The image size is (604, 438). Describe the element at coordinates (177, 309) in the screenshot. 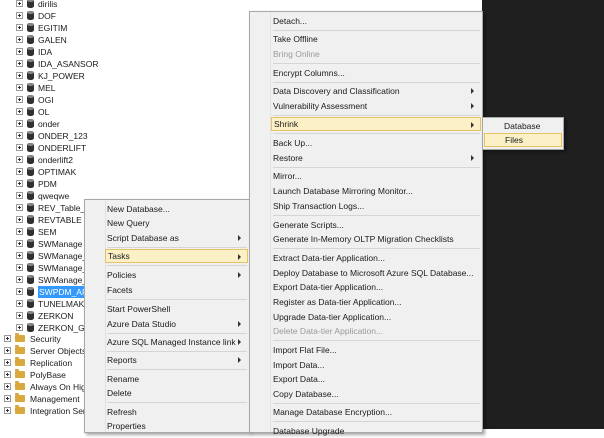

I see `menu-item-start-powershell: Start PowerShell` at that location.